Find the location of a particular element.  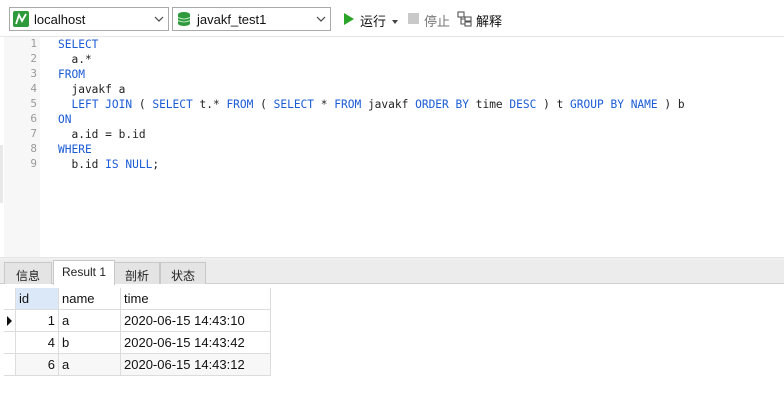

sql-text: a.id = b.id is located at coordinates (102, 134).